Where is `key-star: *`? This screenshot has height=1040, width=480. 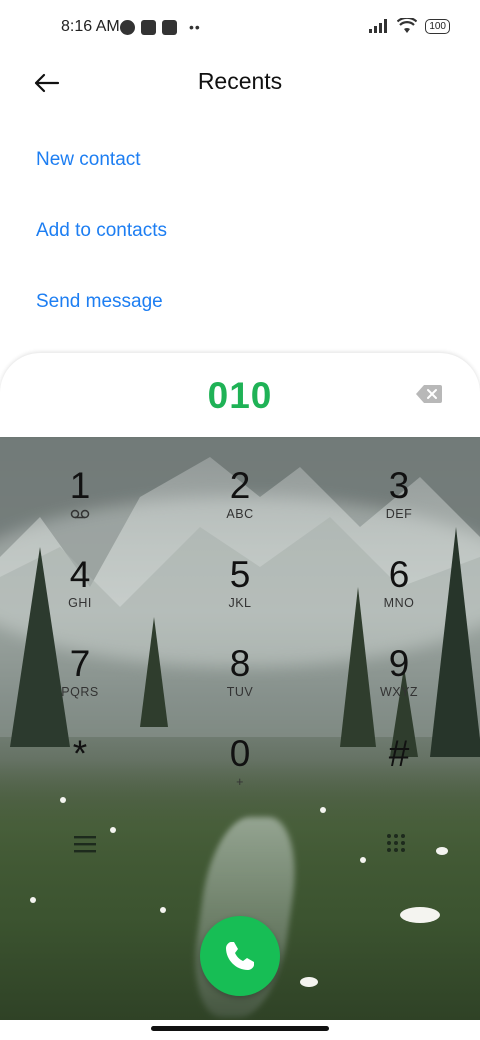 key-star: * is located at coordinates (80, 774).